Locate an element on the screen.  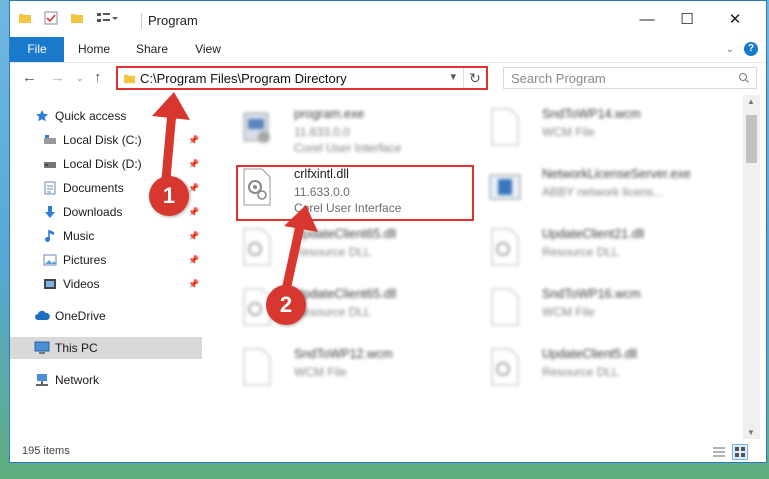
file-item: UpdateClient5.dll Resource DLL is located at coordinates (588, 367).